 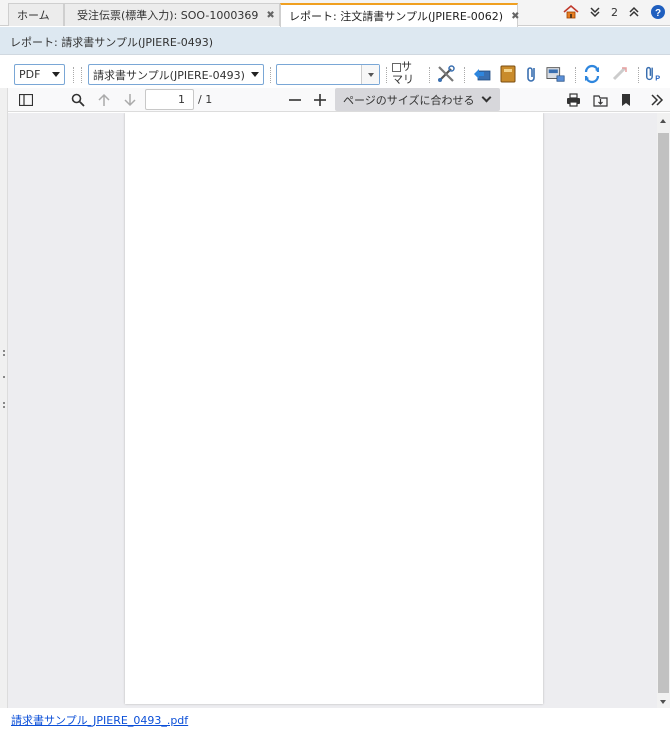 What do you see at coordinates (508, 74) in the screenshot?
I see `archive-icon` at bounding box center [508, 74].